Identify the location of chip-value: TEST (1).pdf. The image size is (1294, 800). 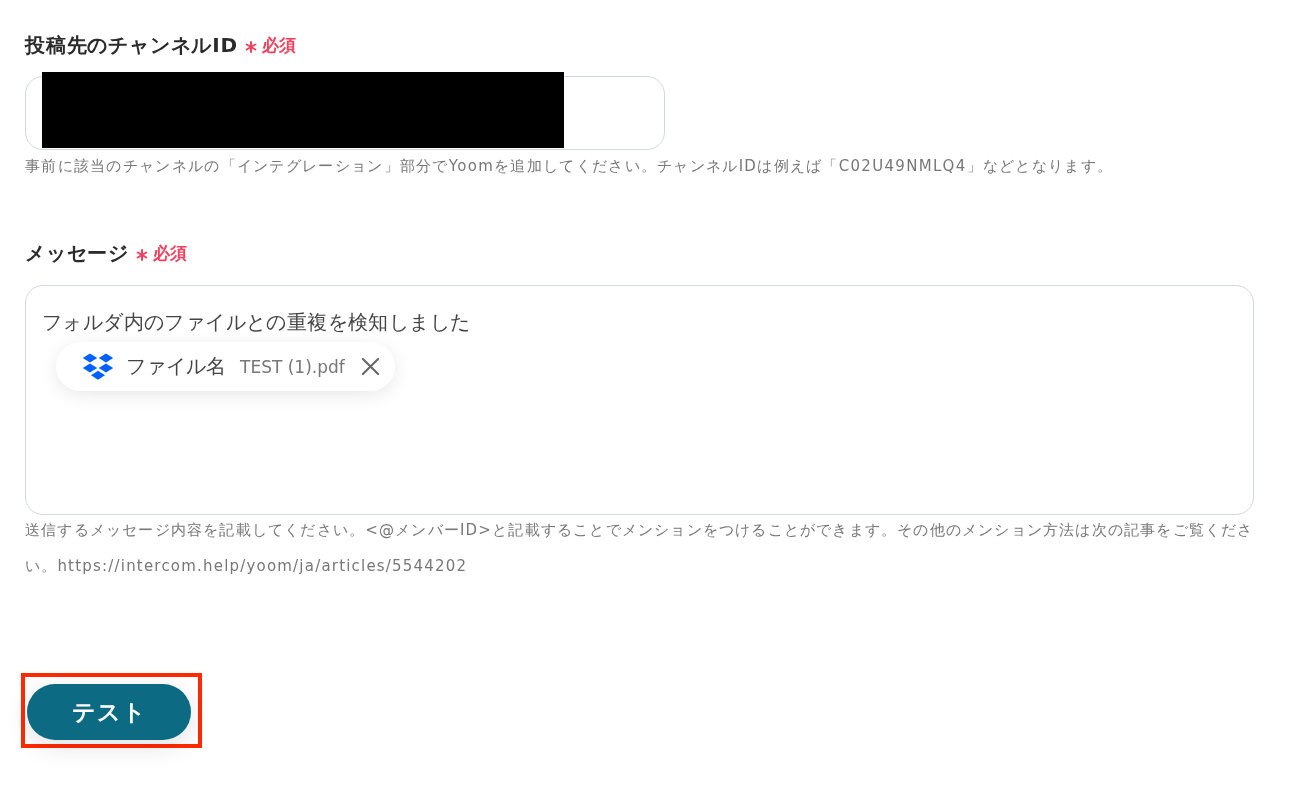
(292, 366).